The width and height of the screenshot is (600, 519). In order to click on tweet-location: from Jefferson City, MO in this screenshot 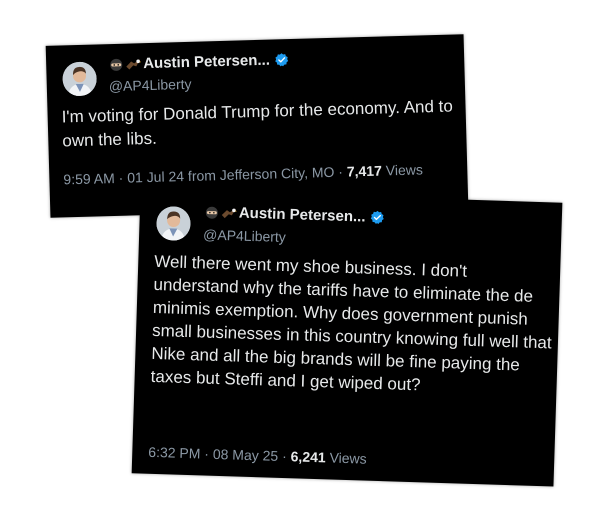, I will do `click(261, 173)`.